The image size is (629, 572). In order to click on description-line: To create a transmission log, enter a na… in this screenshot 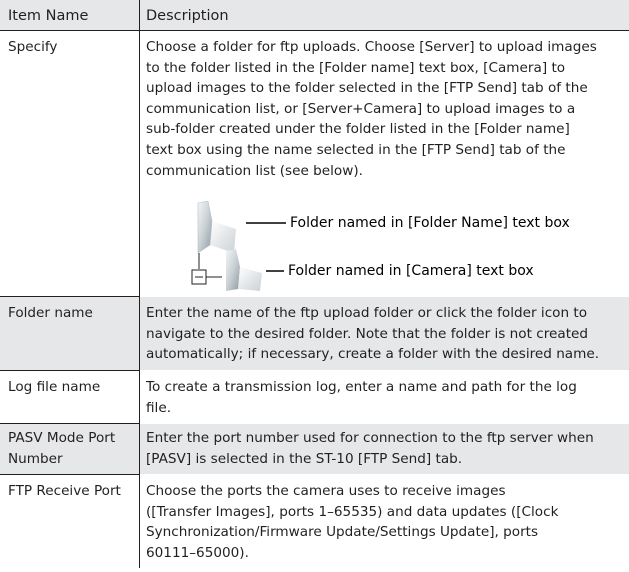, I will do `click(361, 387)`.